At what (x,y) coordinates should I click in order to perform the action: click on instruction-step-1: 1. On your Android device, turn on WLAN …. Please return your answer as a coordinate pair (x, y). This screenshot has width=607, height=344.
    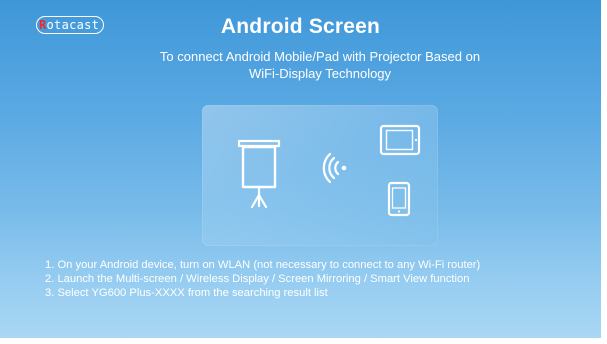
    Looking at the image, I should click on (263, 265).